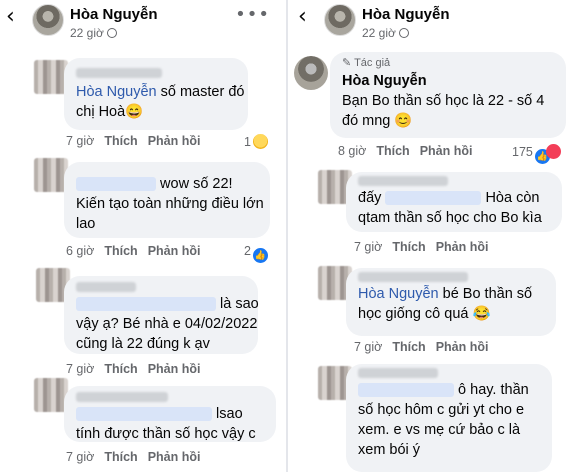 This screenshot has height=472, width=574. Describe the element at coordinates (536, 154) in the screenshot. I see `reaction-count: 175 👍` at that location.